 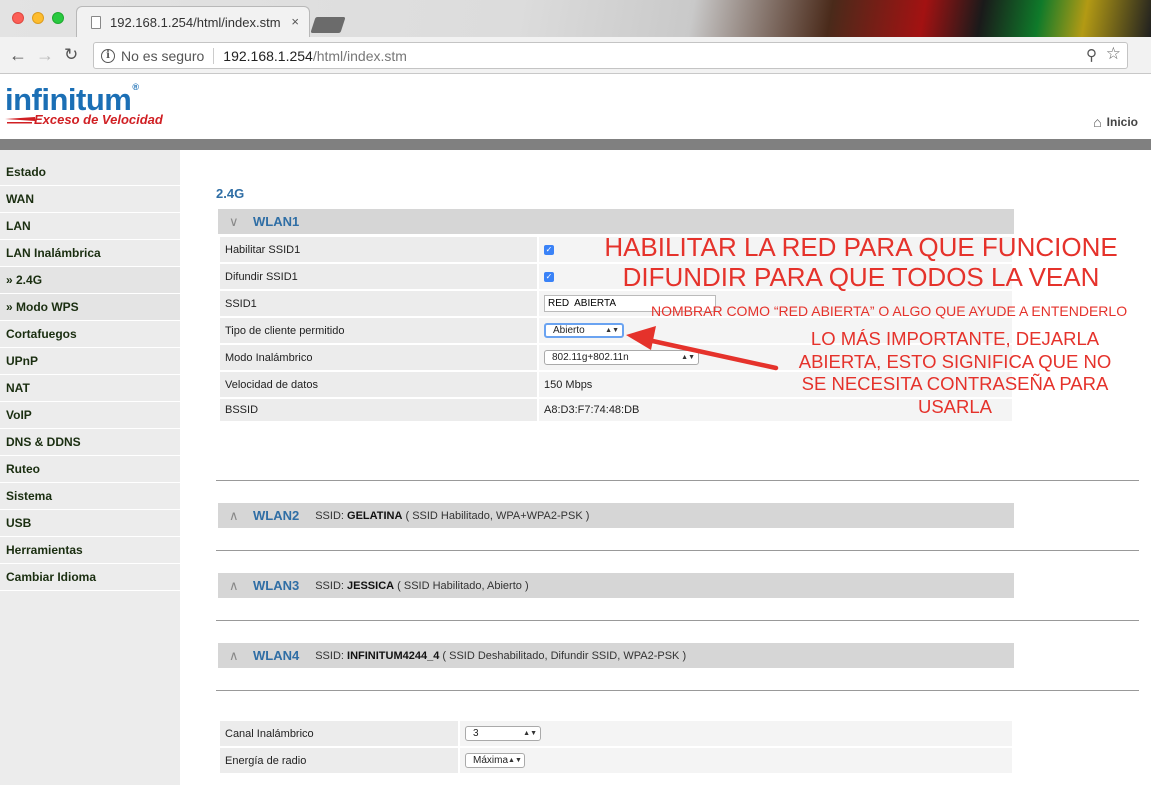 What do you see at coordinates (276, 655) in the screenshot?
I see `wlan4-title: WLAN4` at bounding box center [276, 655].